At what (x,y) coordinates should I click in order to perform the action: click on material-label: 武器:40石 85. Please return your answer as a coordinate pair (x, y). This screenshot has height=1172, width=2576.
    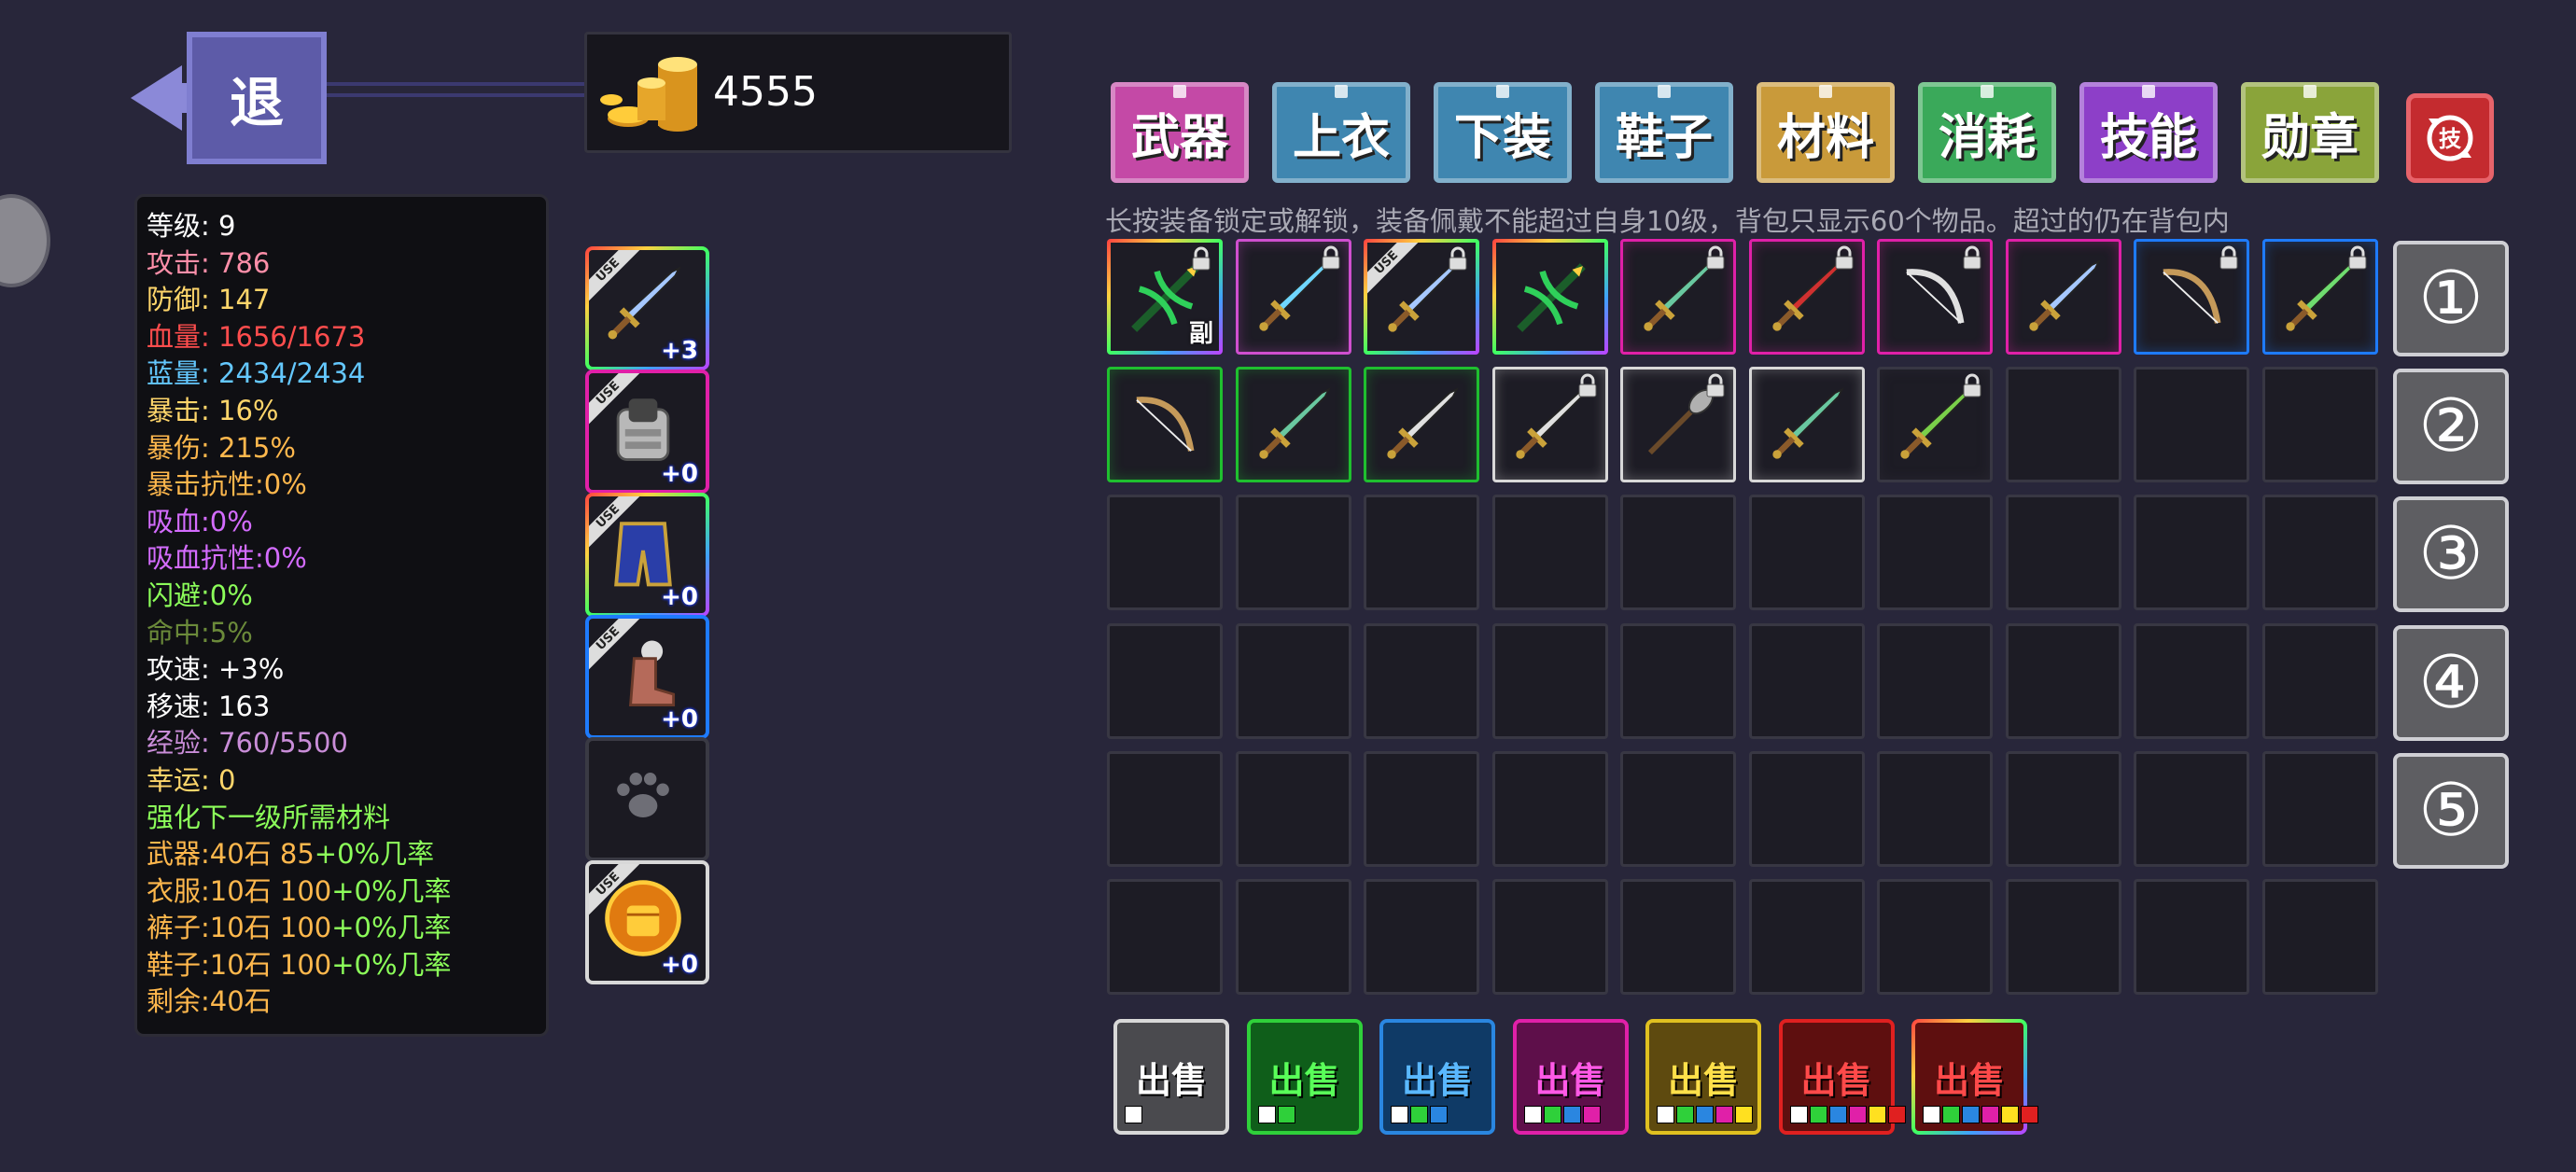
    Looking at the image, I should click on (231, 854).